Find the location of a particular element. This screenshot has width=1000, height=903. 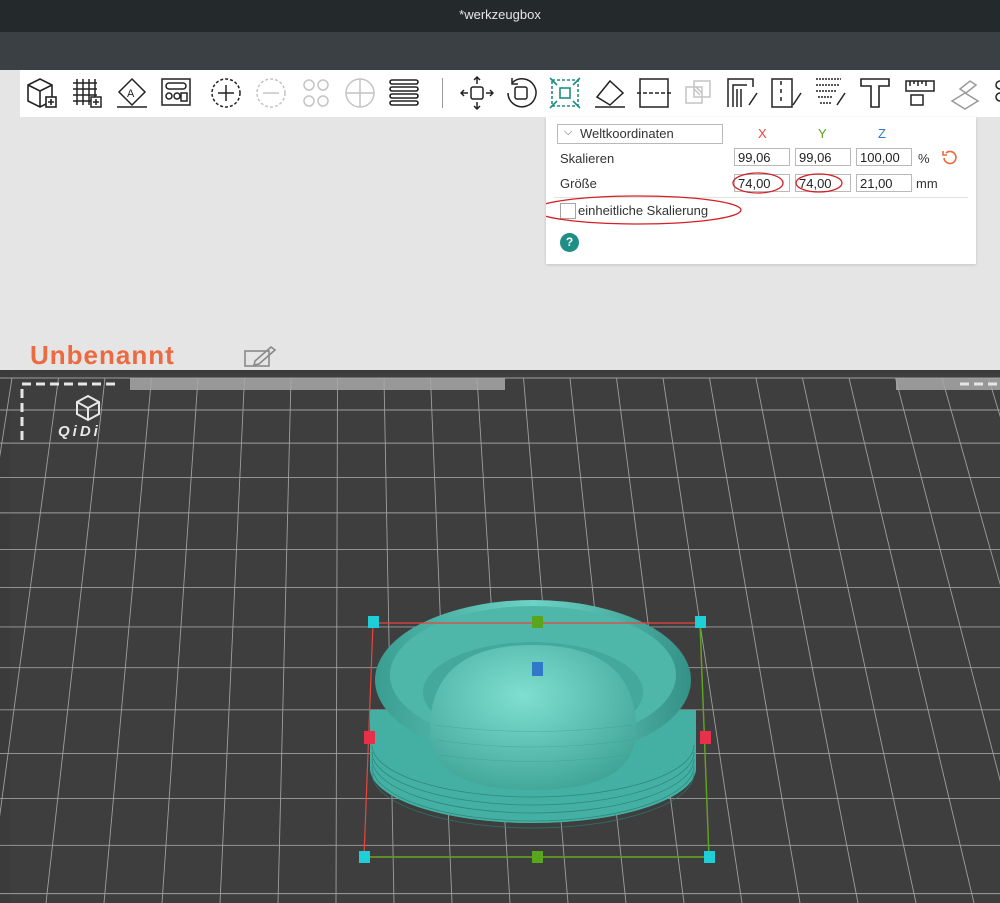

chevron-down-icon: ⌵ is located at coordinates (568, 132).